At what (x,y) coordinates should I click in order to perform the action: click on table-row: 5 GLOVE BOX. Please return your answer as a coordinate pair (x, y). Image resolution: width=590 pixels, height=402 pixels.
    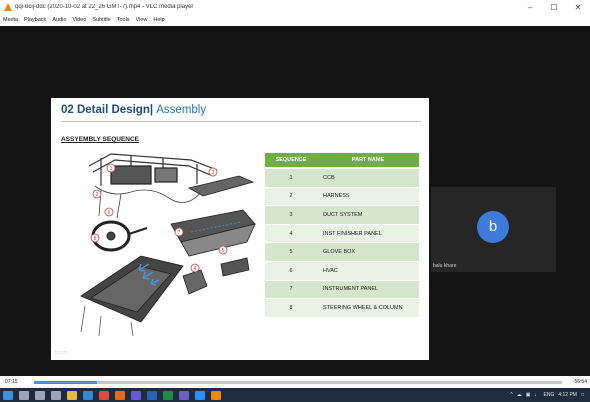
    Looking at the image, I should click on (342, 252).